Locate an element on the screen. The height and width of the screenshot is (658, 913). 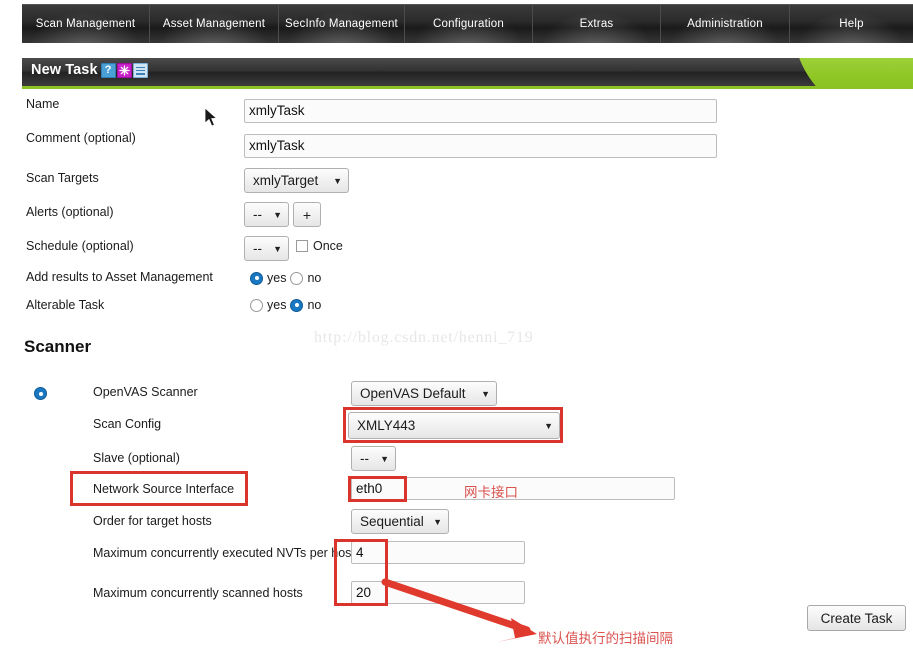
list-icon is located at coordinates (140, 70).